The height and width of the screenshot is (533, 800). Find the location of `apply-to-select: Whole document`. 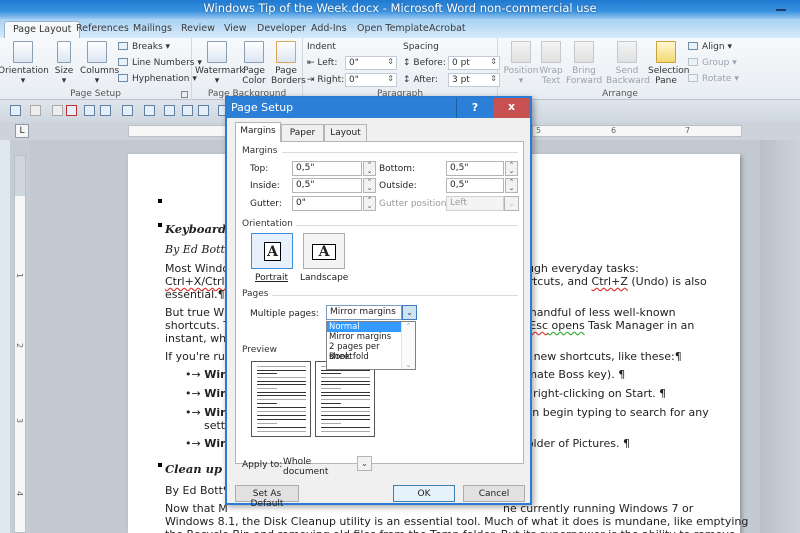

apply-to-select: Whole document is located at coordinates (318, 466).